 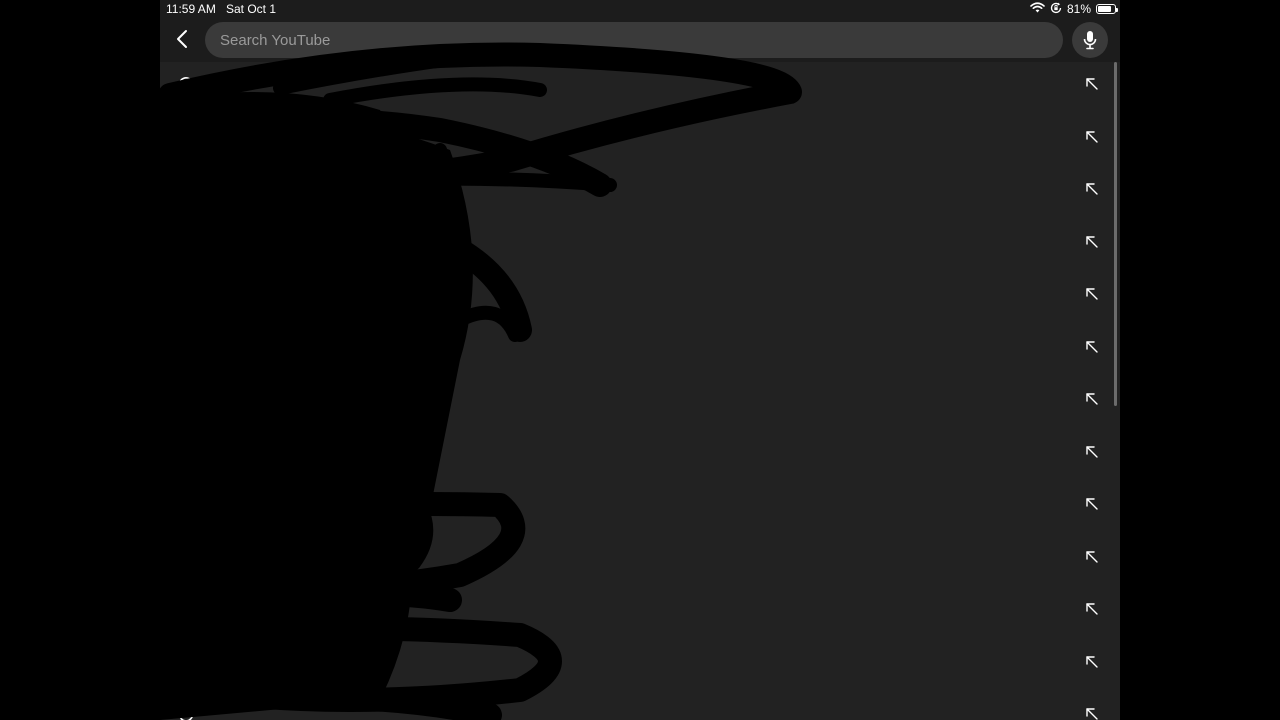 I want to click on battery-icon, so click(x=1107, y=9).